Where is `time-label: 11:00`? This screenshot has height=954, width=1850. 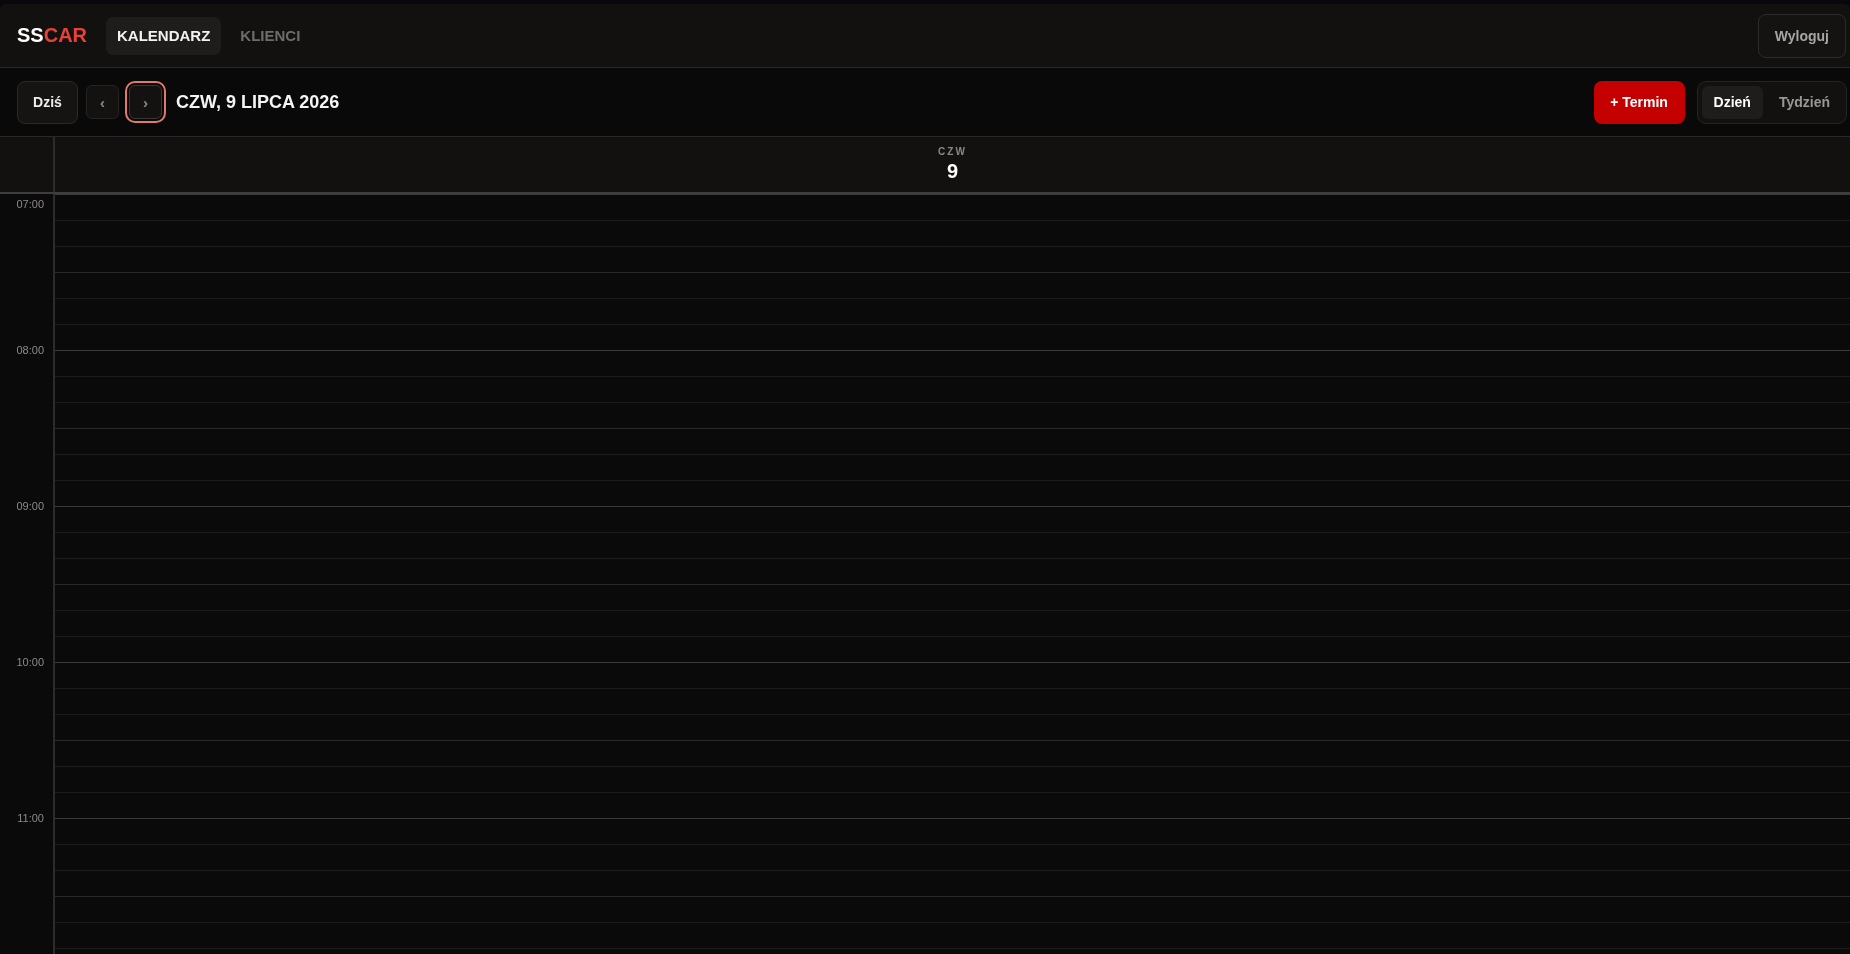
time-label: 11:00 is located at coordinates (30, 818).